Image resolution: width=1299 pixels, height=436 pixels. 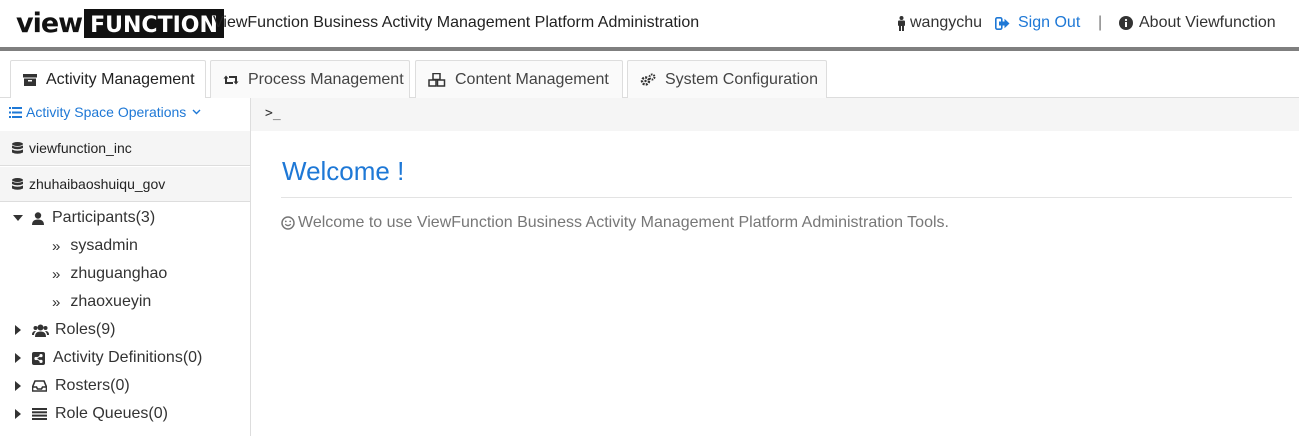 I want to click on space-item-viewfunction-inc: viewfunction_inc, so click(x=125, y=148).